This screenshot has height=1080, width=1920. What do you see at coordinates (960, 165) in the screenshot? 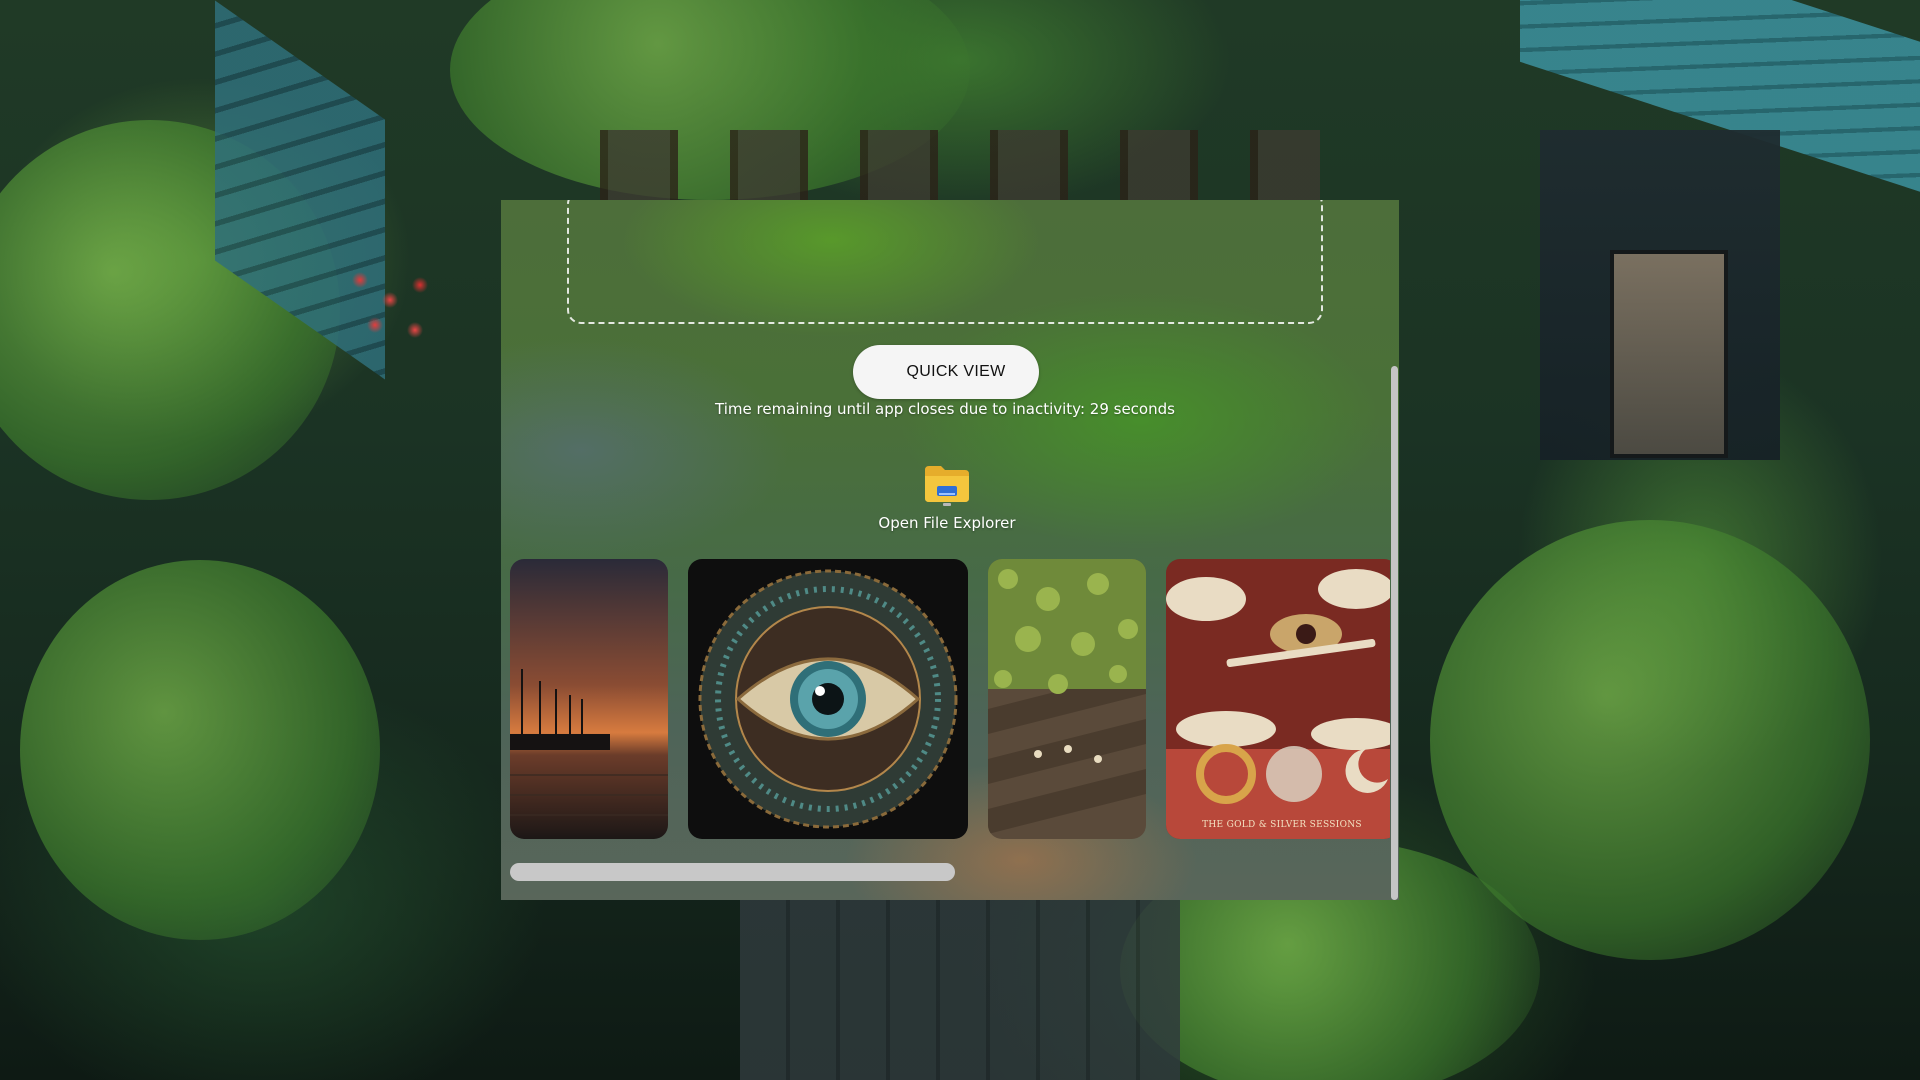
I see `windows-decoration` at bounding box center [960, 165].